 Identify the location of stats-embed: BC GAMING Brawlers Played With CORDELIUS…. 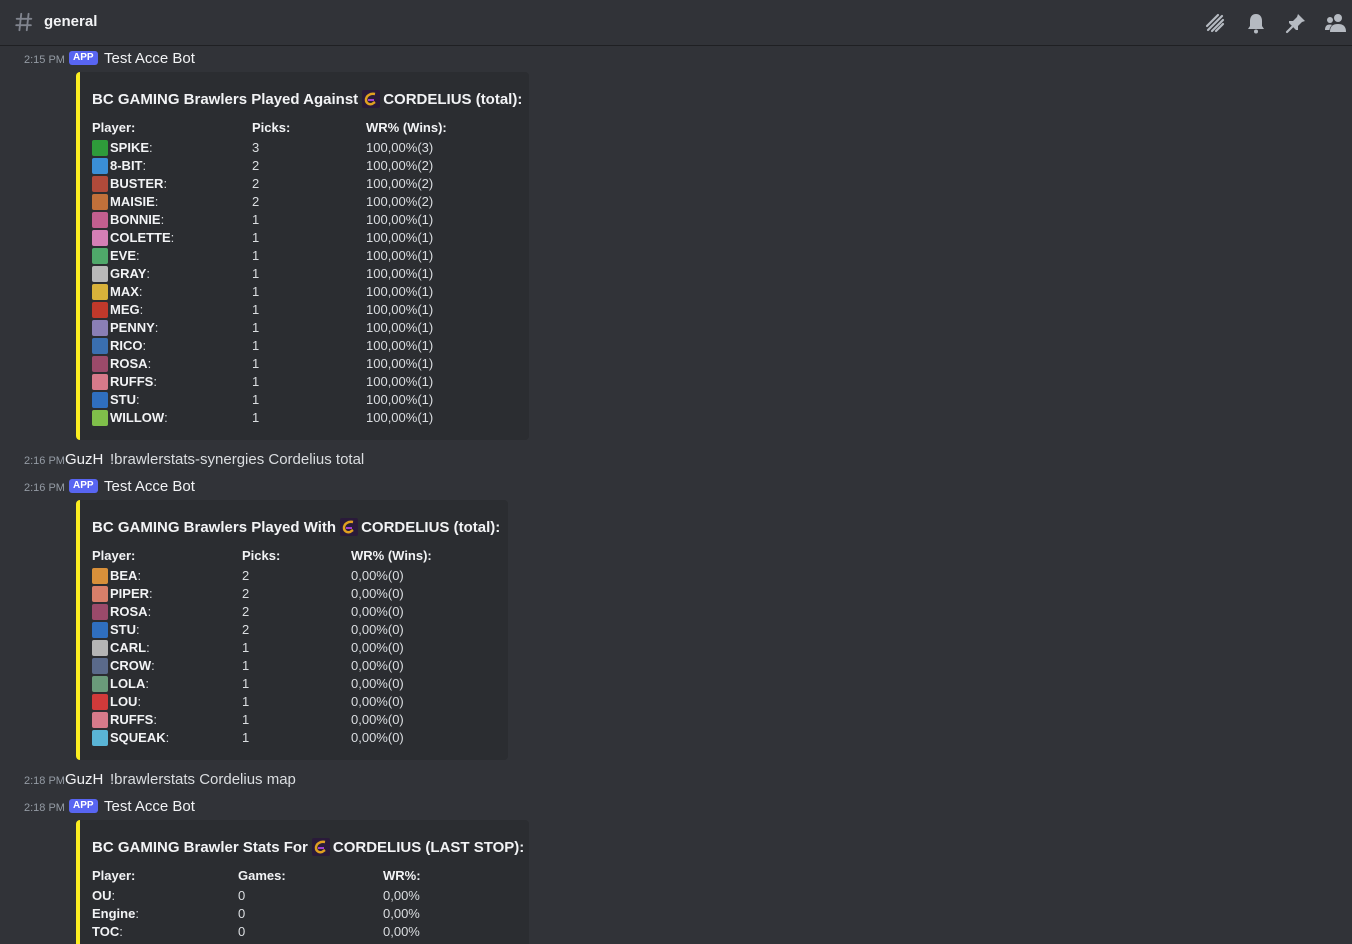
(292, 630).